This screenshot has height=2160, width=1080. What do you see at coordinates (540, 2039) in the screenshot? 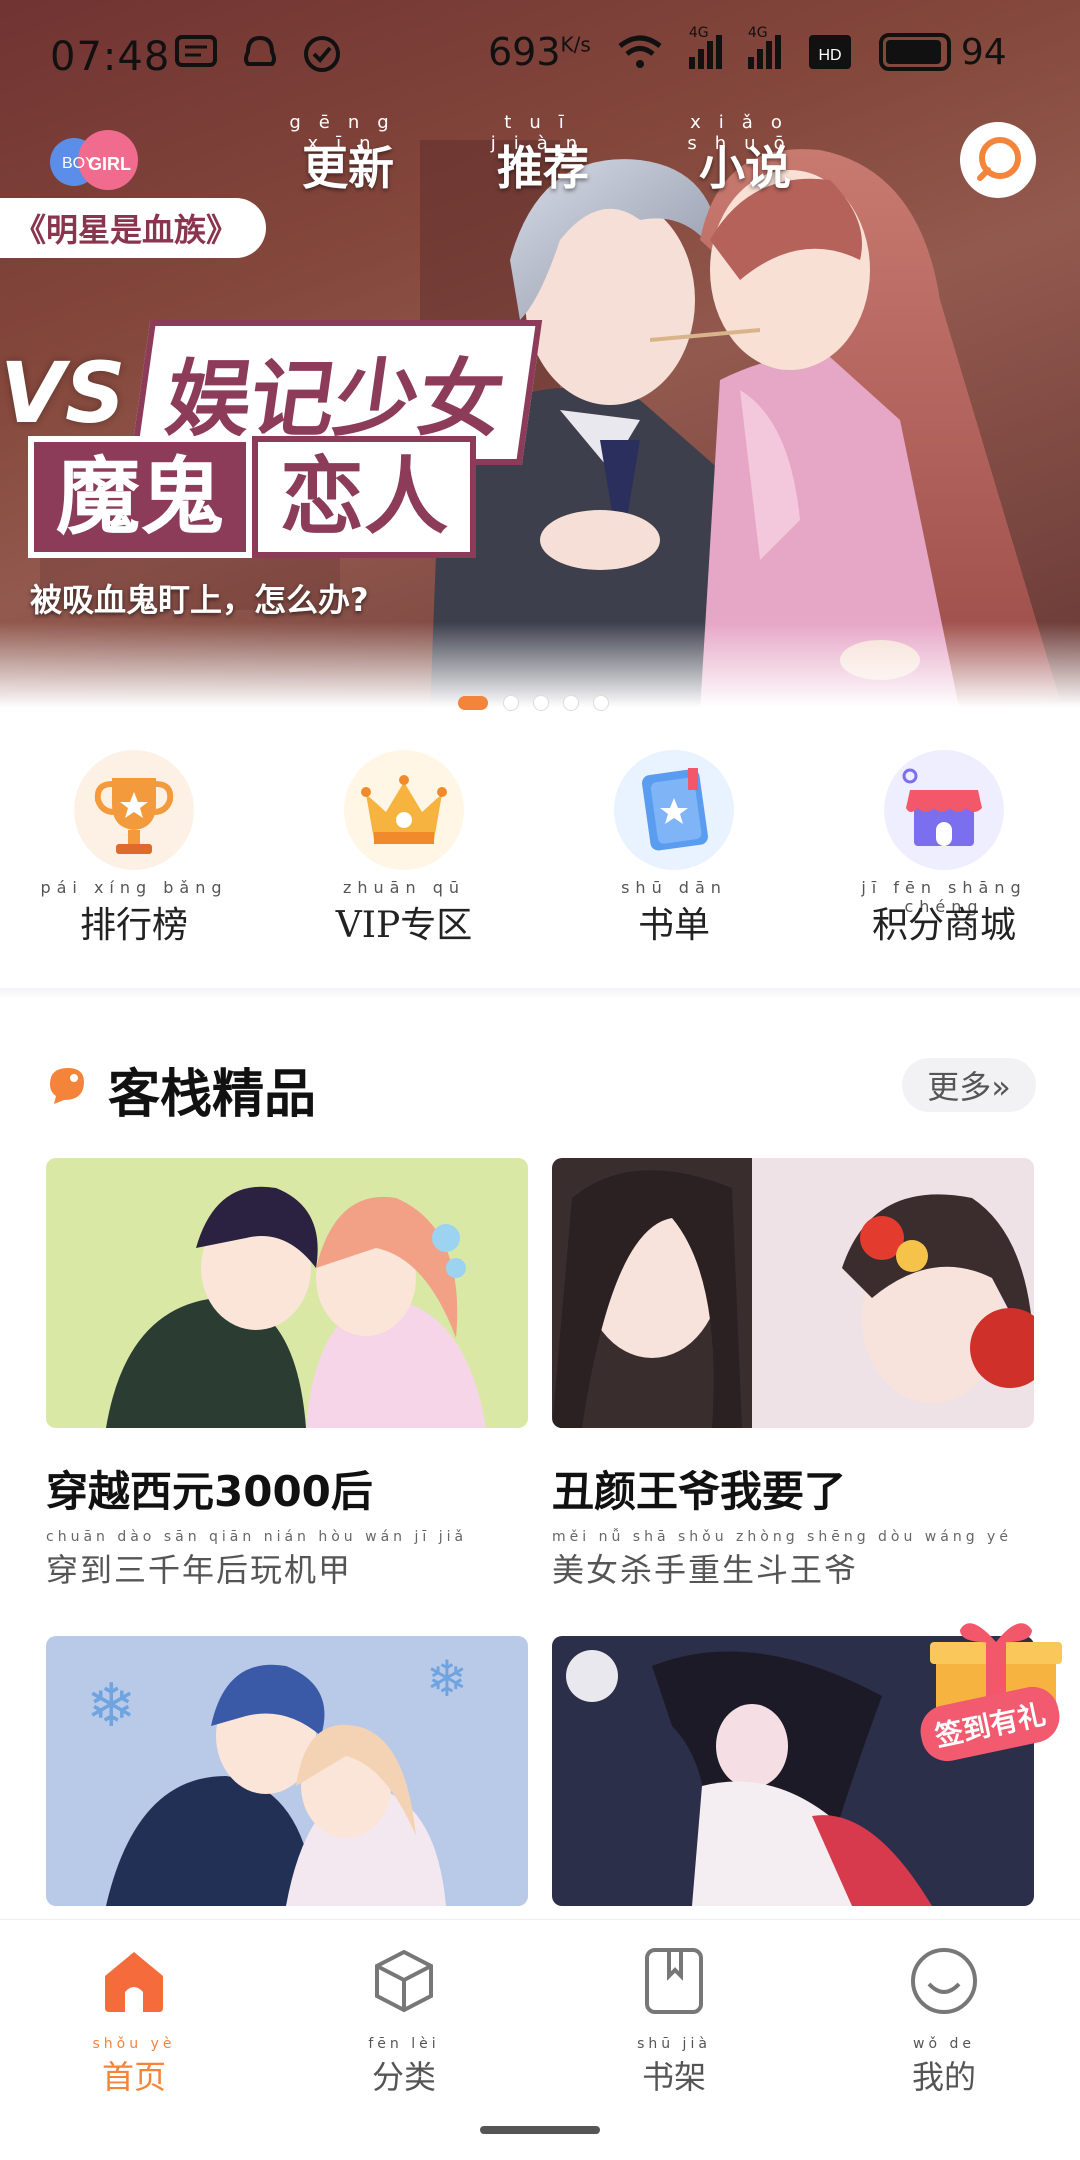
I see `bottom-nav: shǒu yè 首页 fēn lèi 分类 shū jià 书架 wǒ de 我的` at bounding box center [540, 2039].